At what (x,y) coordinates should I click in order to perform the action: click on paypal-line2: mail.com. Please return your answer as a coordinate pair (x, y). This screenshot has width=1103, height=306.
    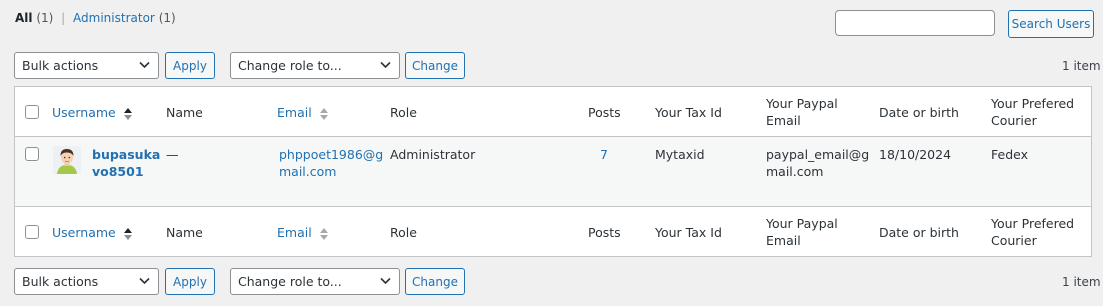
    Looking at the image, I should click on (795, 171).